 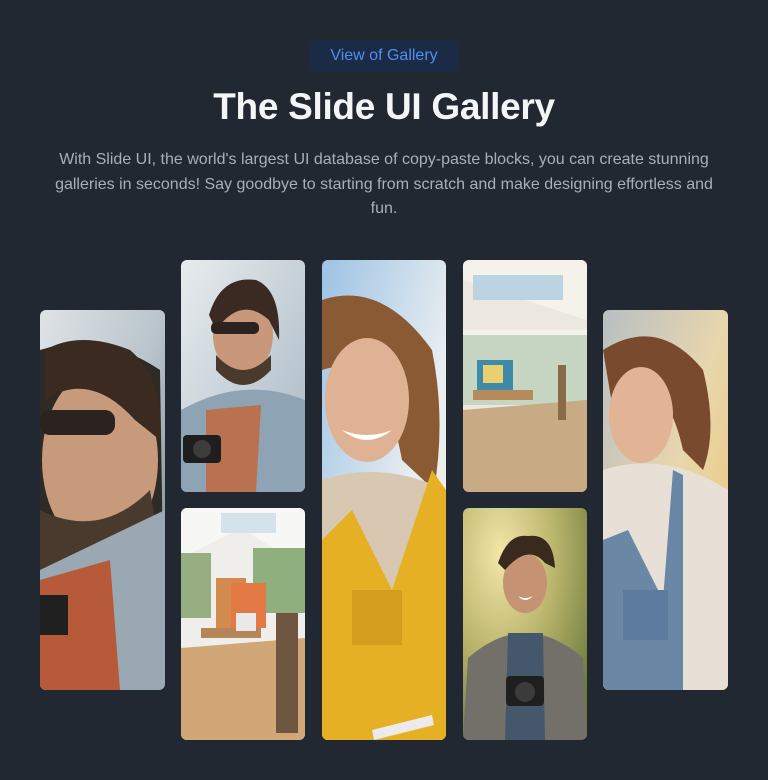 I want to click on gallery-photo-man-sunglasses-closeup, so click(x=102, y=500).